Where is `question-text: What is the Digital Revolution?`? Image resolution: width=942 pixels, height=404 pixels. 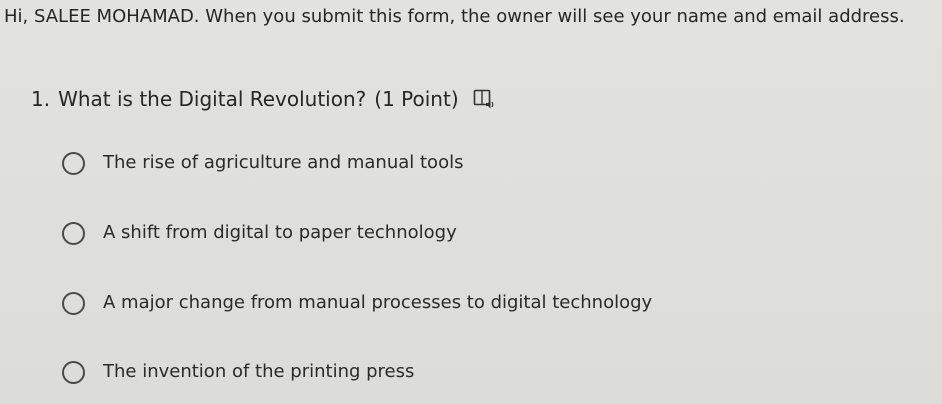
question-text: What is the Digital Revolution? is located at coordinates (212, 99).